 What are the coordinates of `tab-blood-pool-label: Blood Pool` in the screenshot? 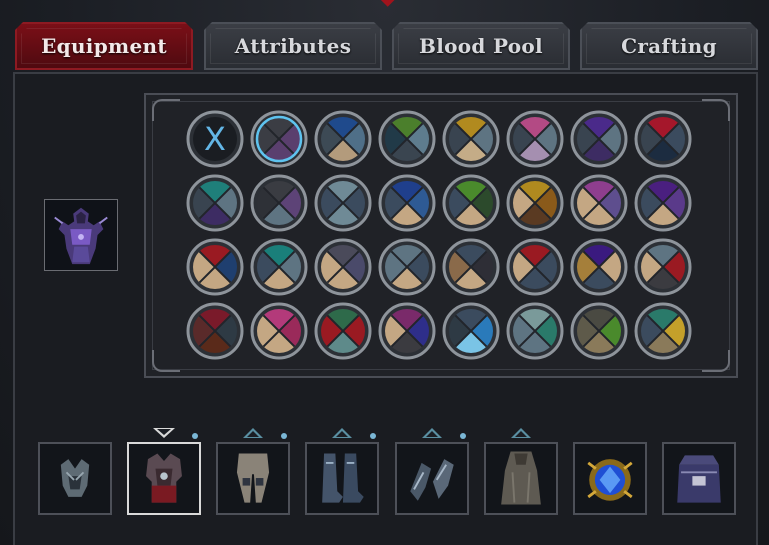 It's located at (481, 46).